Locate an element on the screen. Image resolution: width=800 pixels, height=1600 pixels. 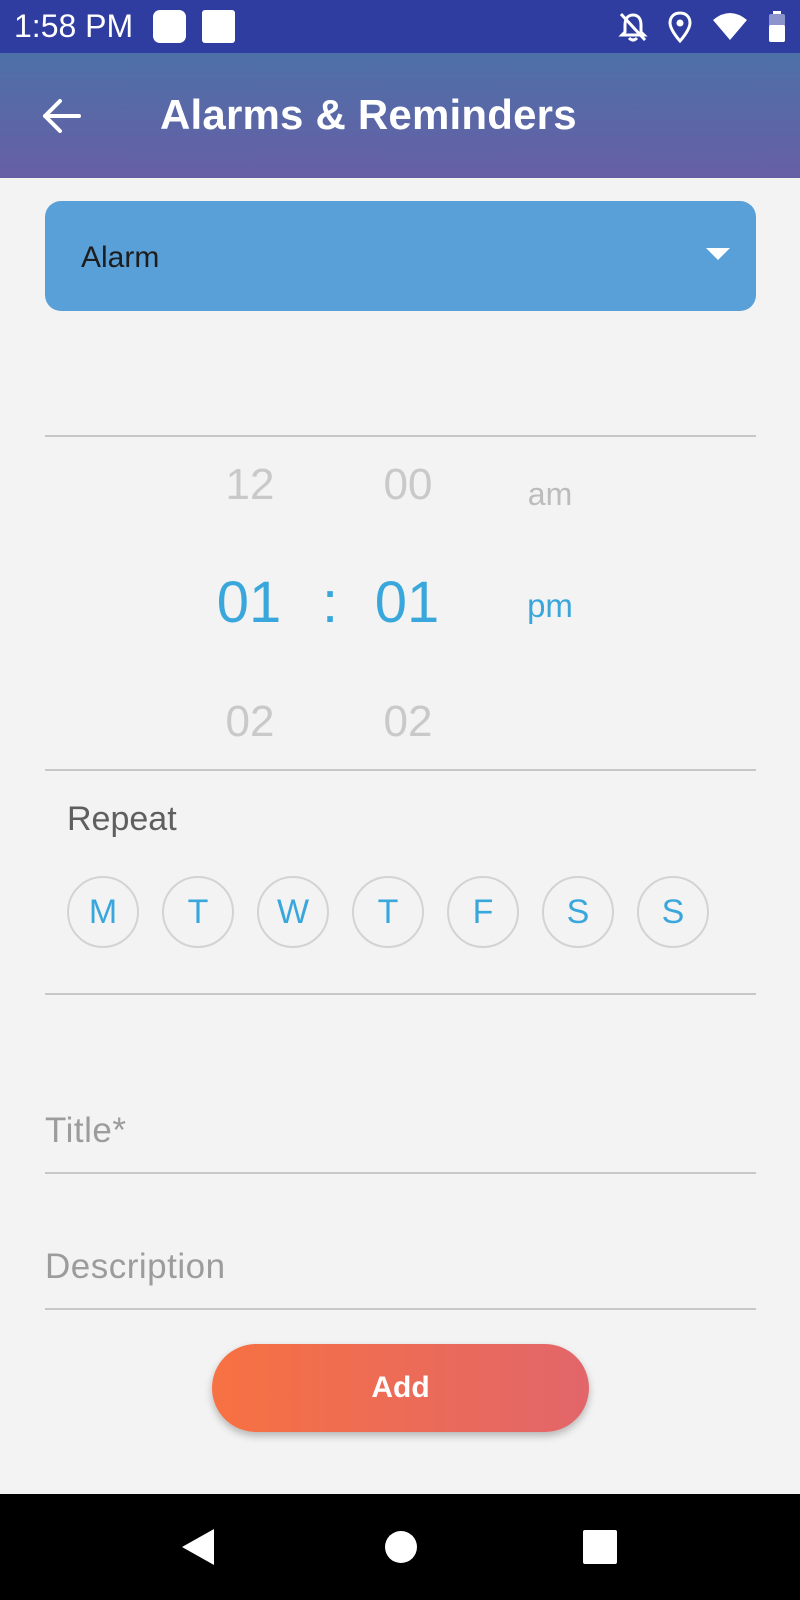
system-nav-bar is located at coordinates (400, 1547).